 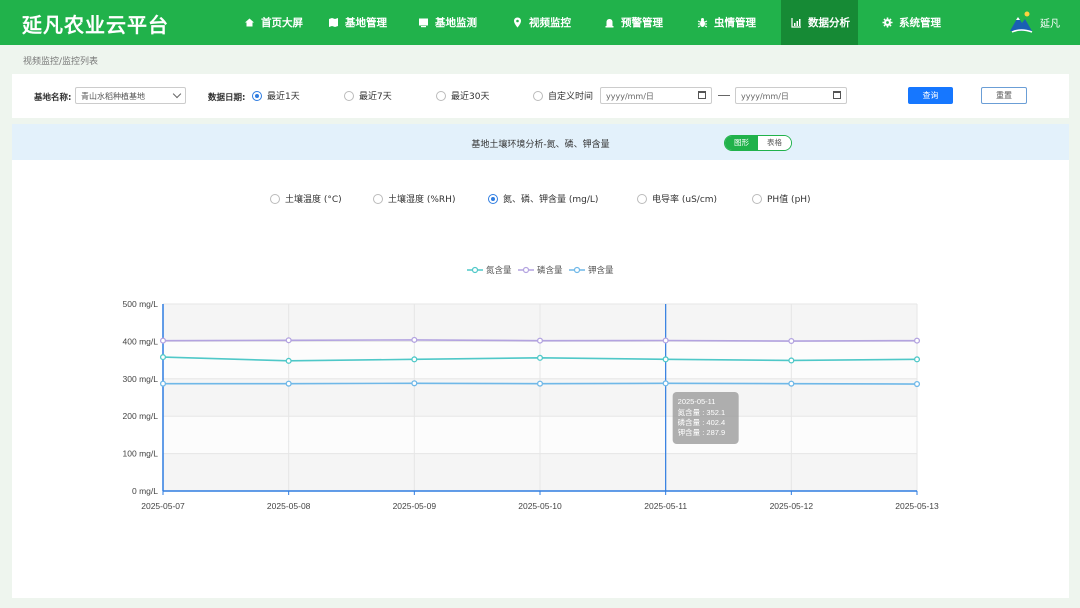 I want to click on nav-item-pest-management: 虫情管理, so click(x=726, y=22).